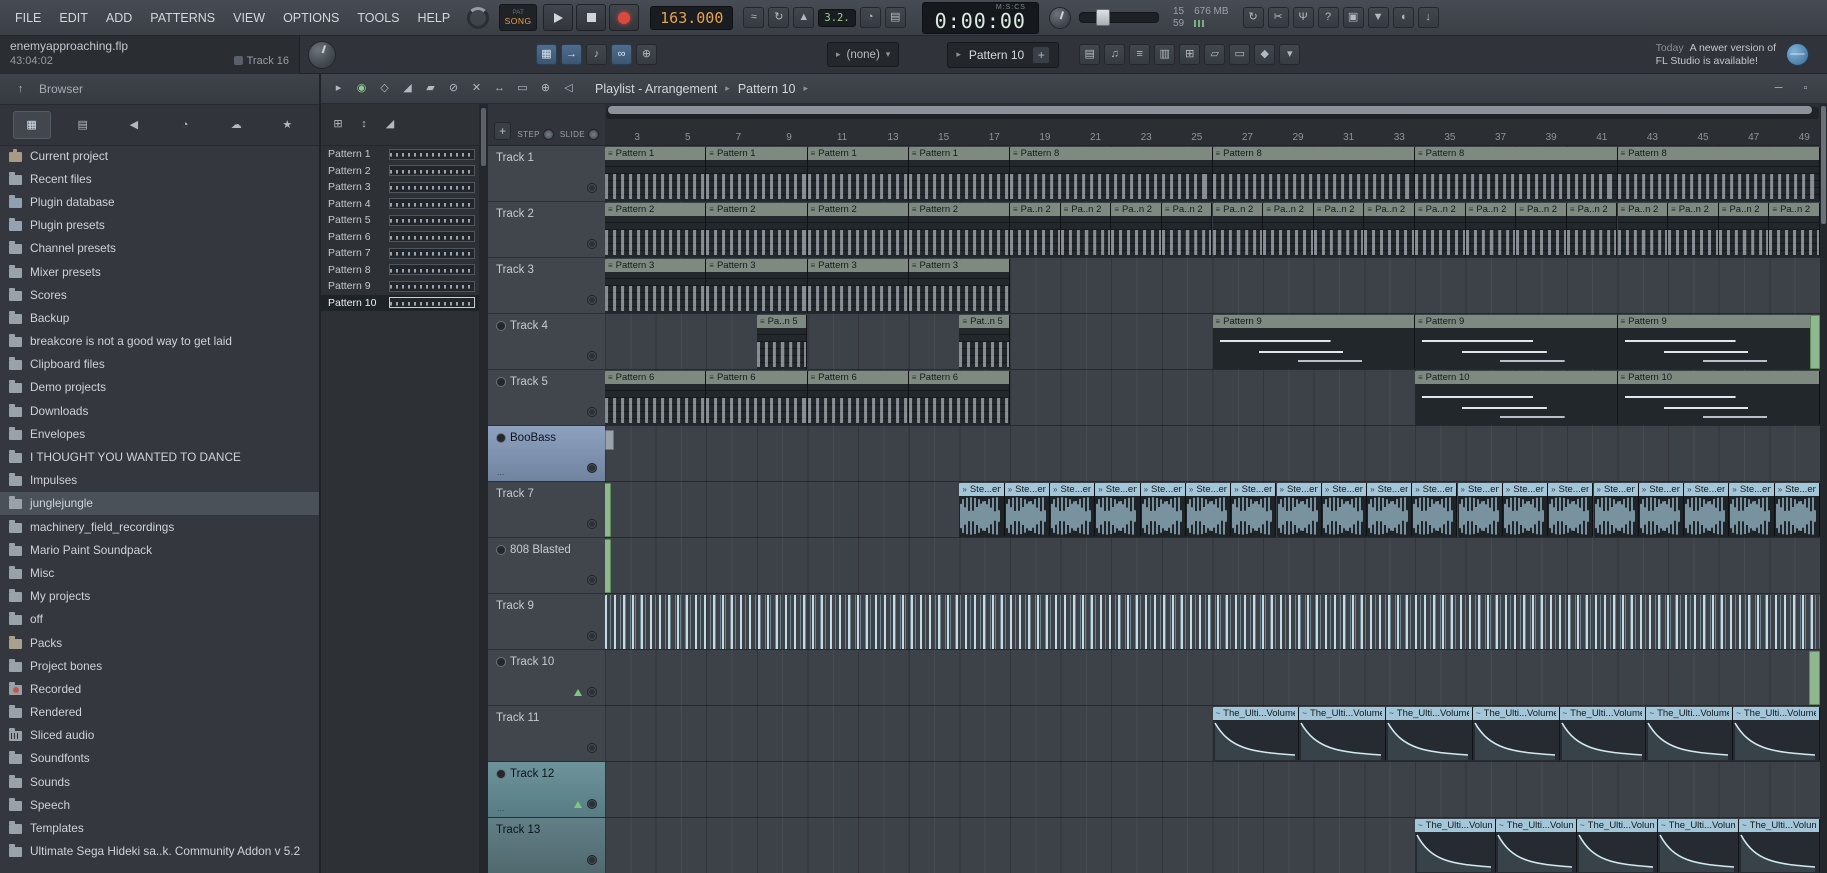 Image resolution: width=1827 pixels, height=873 pixels. I want to click on browser-item-downloads: Downloads, so click(159, 410).